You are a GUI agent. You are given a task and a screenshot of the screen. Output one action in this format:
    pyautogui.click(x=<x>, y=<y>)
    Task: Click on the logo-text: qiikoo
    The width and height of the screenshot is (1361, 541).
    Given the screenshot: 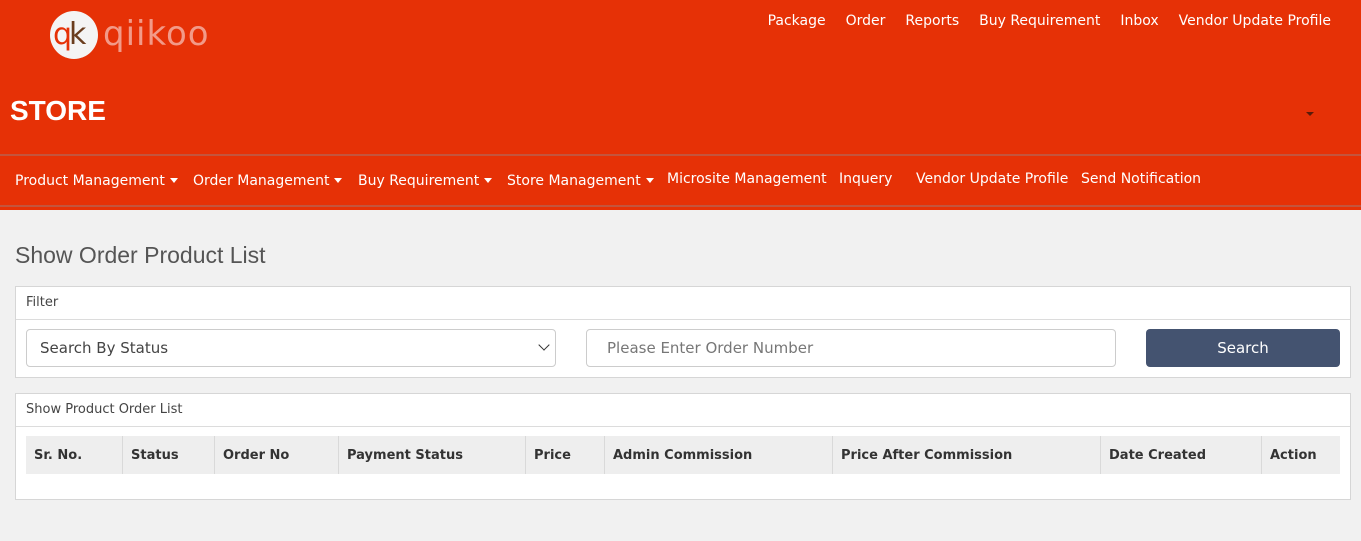 What is the action you would take?
    pyautogui.click(x=156, y=34)
    